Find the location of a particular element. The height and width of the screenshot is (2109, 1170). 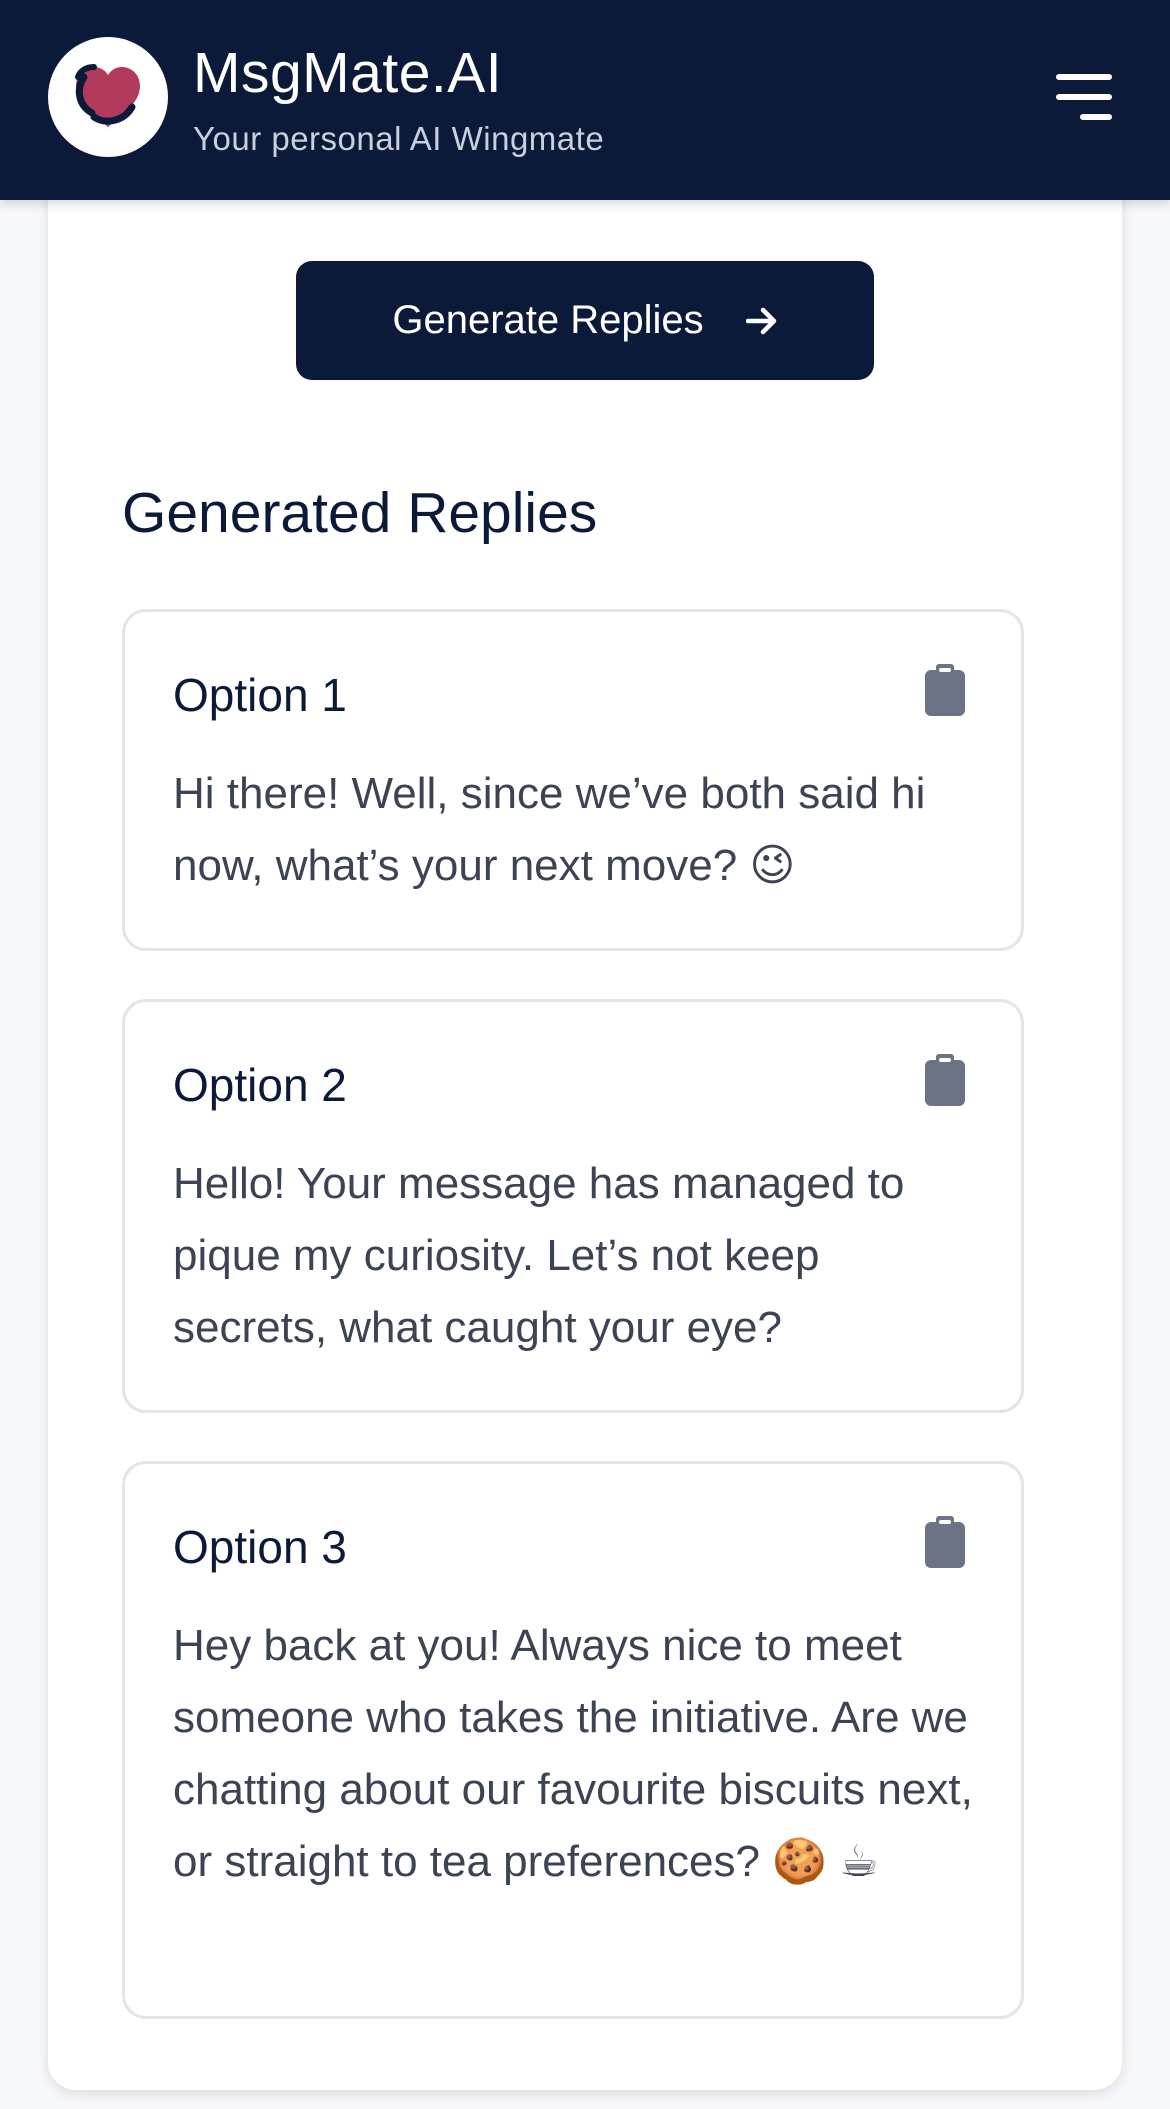

reply-option-label: Option 1 is located at coordinates (260, 695).